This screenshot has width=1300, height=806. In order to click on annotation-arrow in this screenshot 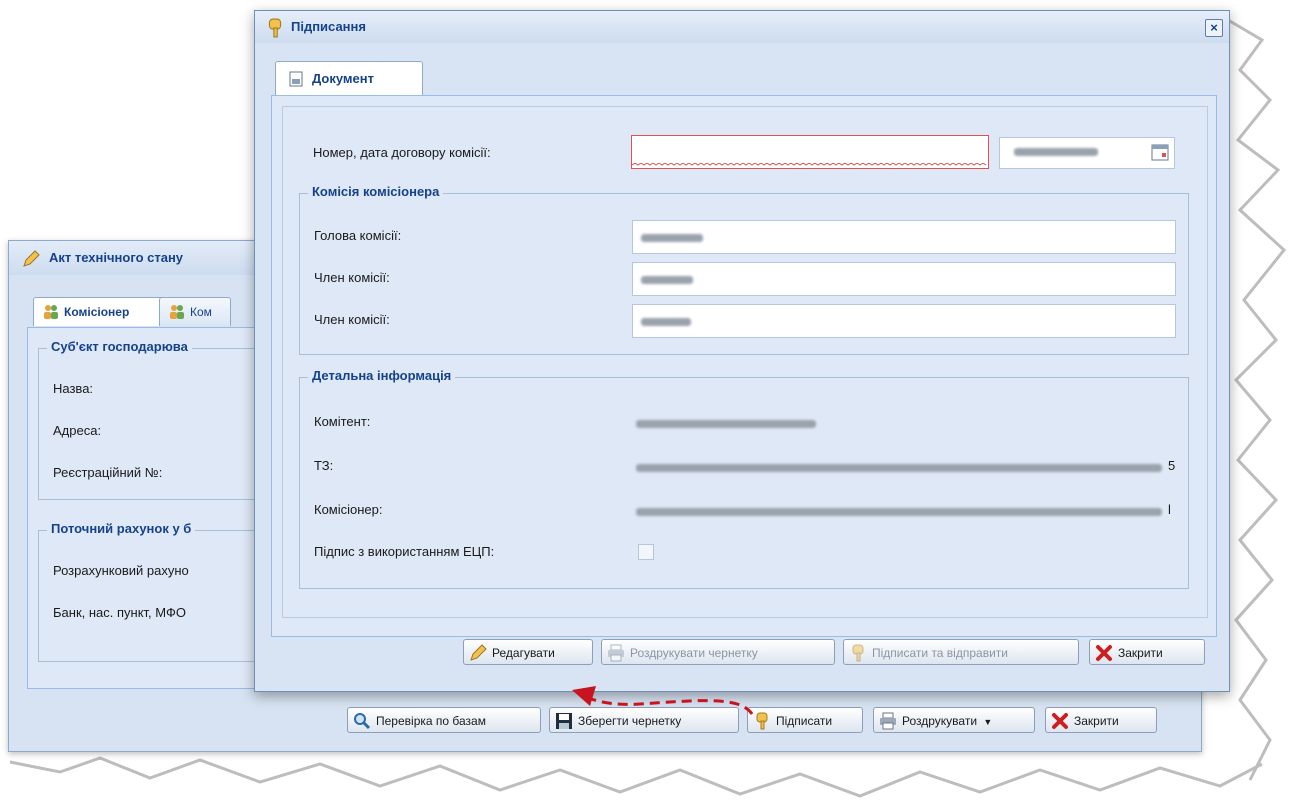, I will do `click(663, 700)`.